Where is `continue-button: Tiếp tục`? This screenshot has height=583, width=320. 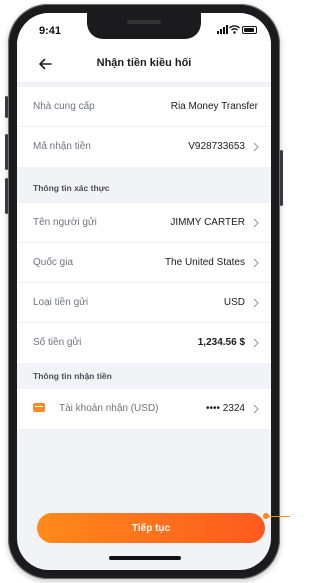 continue-button: Tiếp tục is located at coordinates (151, 528).